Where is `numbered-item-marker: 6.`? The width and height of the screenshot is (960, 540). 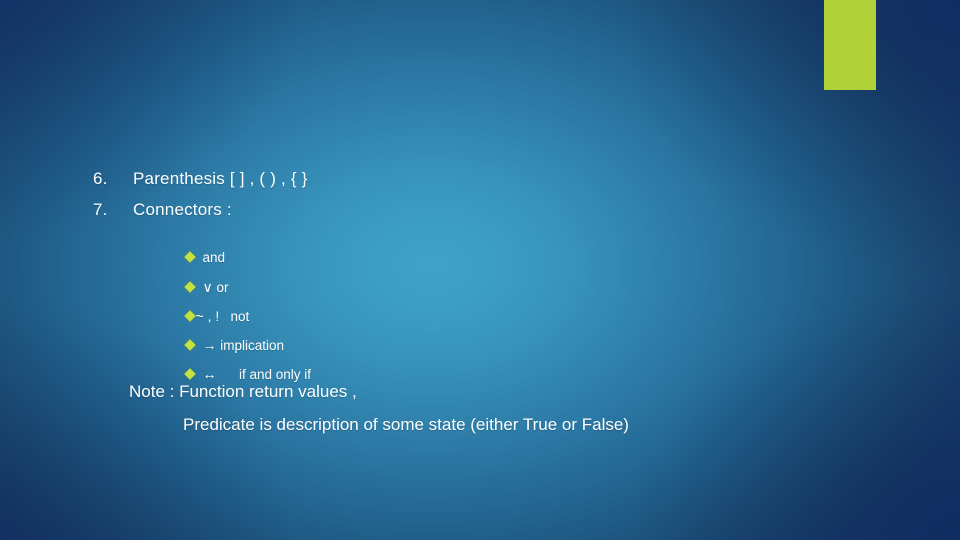
numbered-item-marker: 6. is located at coordinates (100, 178).